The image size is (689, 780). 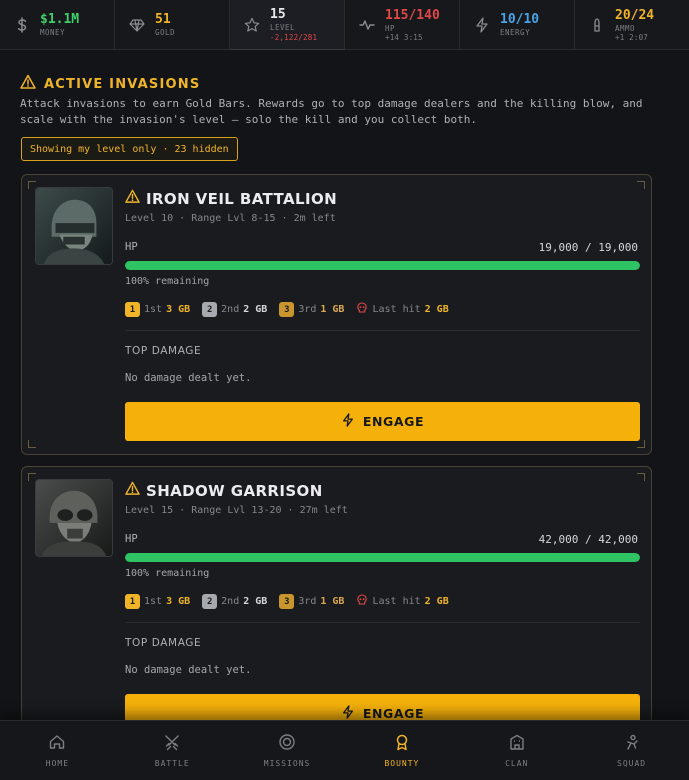 I want to click on stat-money: $1.1M MONEY, so click(x=57, y=25).